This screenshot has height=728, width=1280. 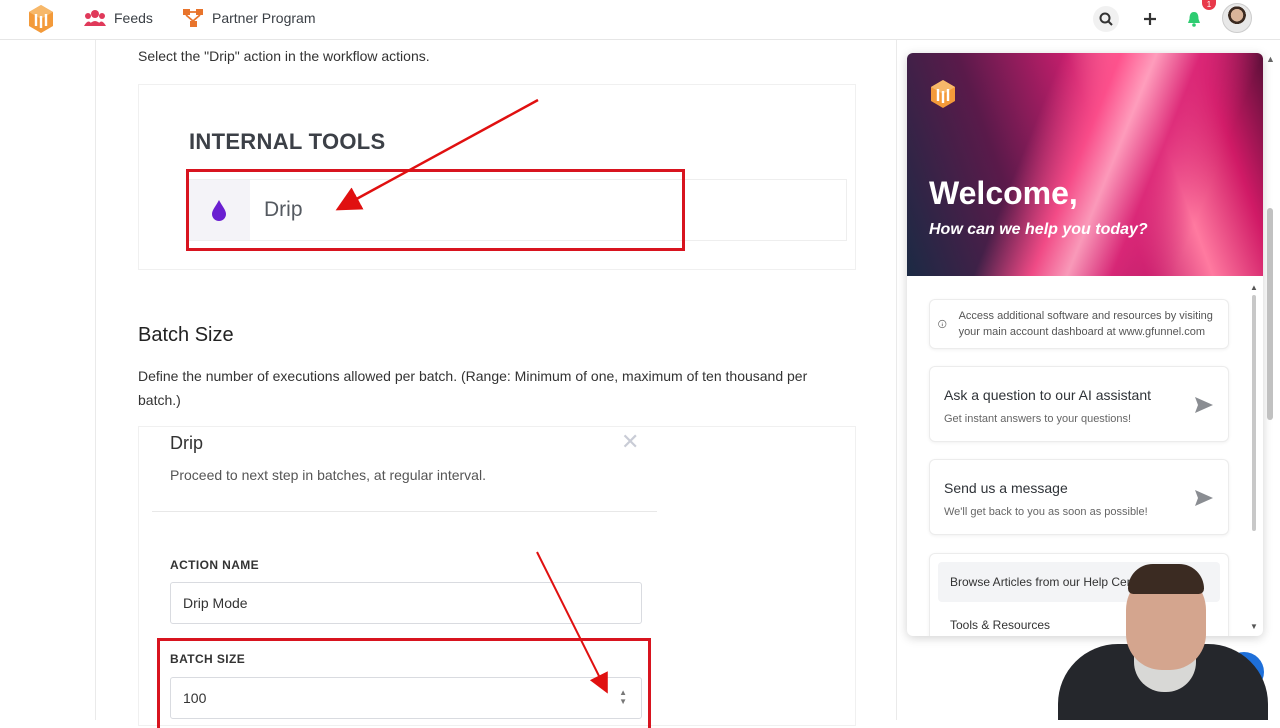 What do you see at coordinates (623, 697) in the screenshot?
I see `stepper-icon: ▲ ▼` at bounding box center [623, 697].